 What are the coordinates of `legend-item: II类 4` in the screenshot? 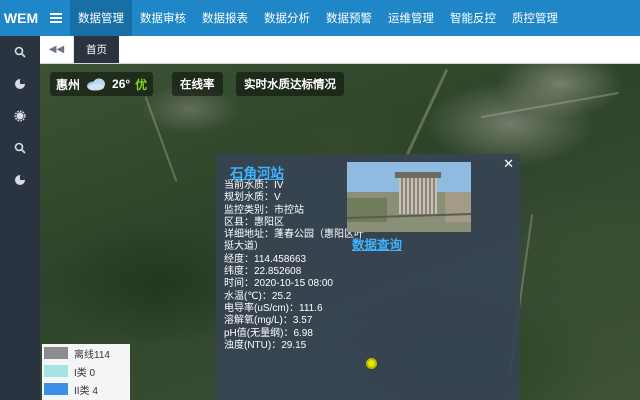 It's located at (86, 389).